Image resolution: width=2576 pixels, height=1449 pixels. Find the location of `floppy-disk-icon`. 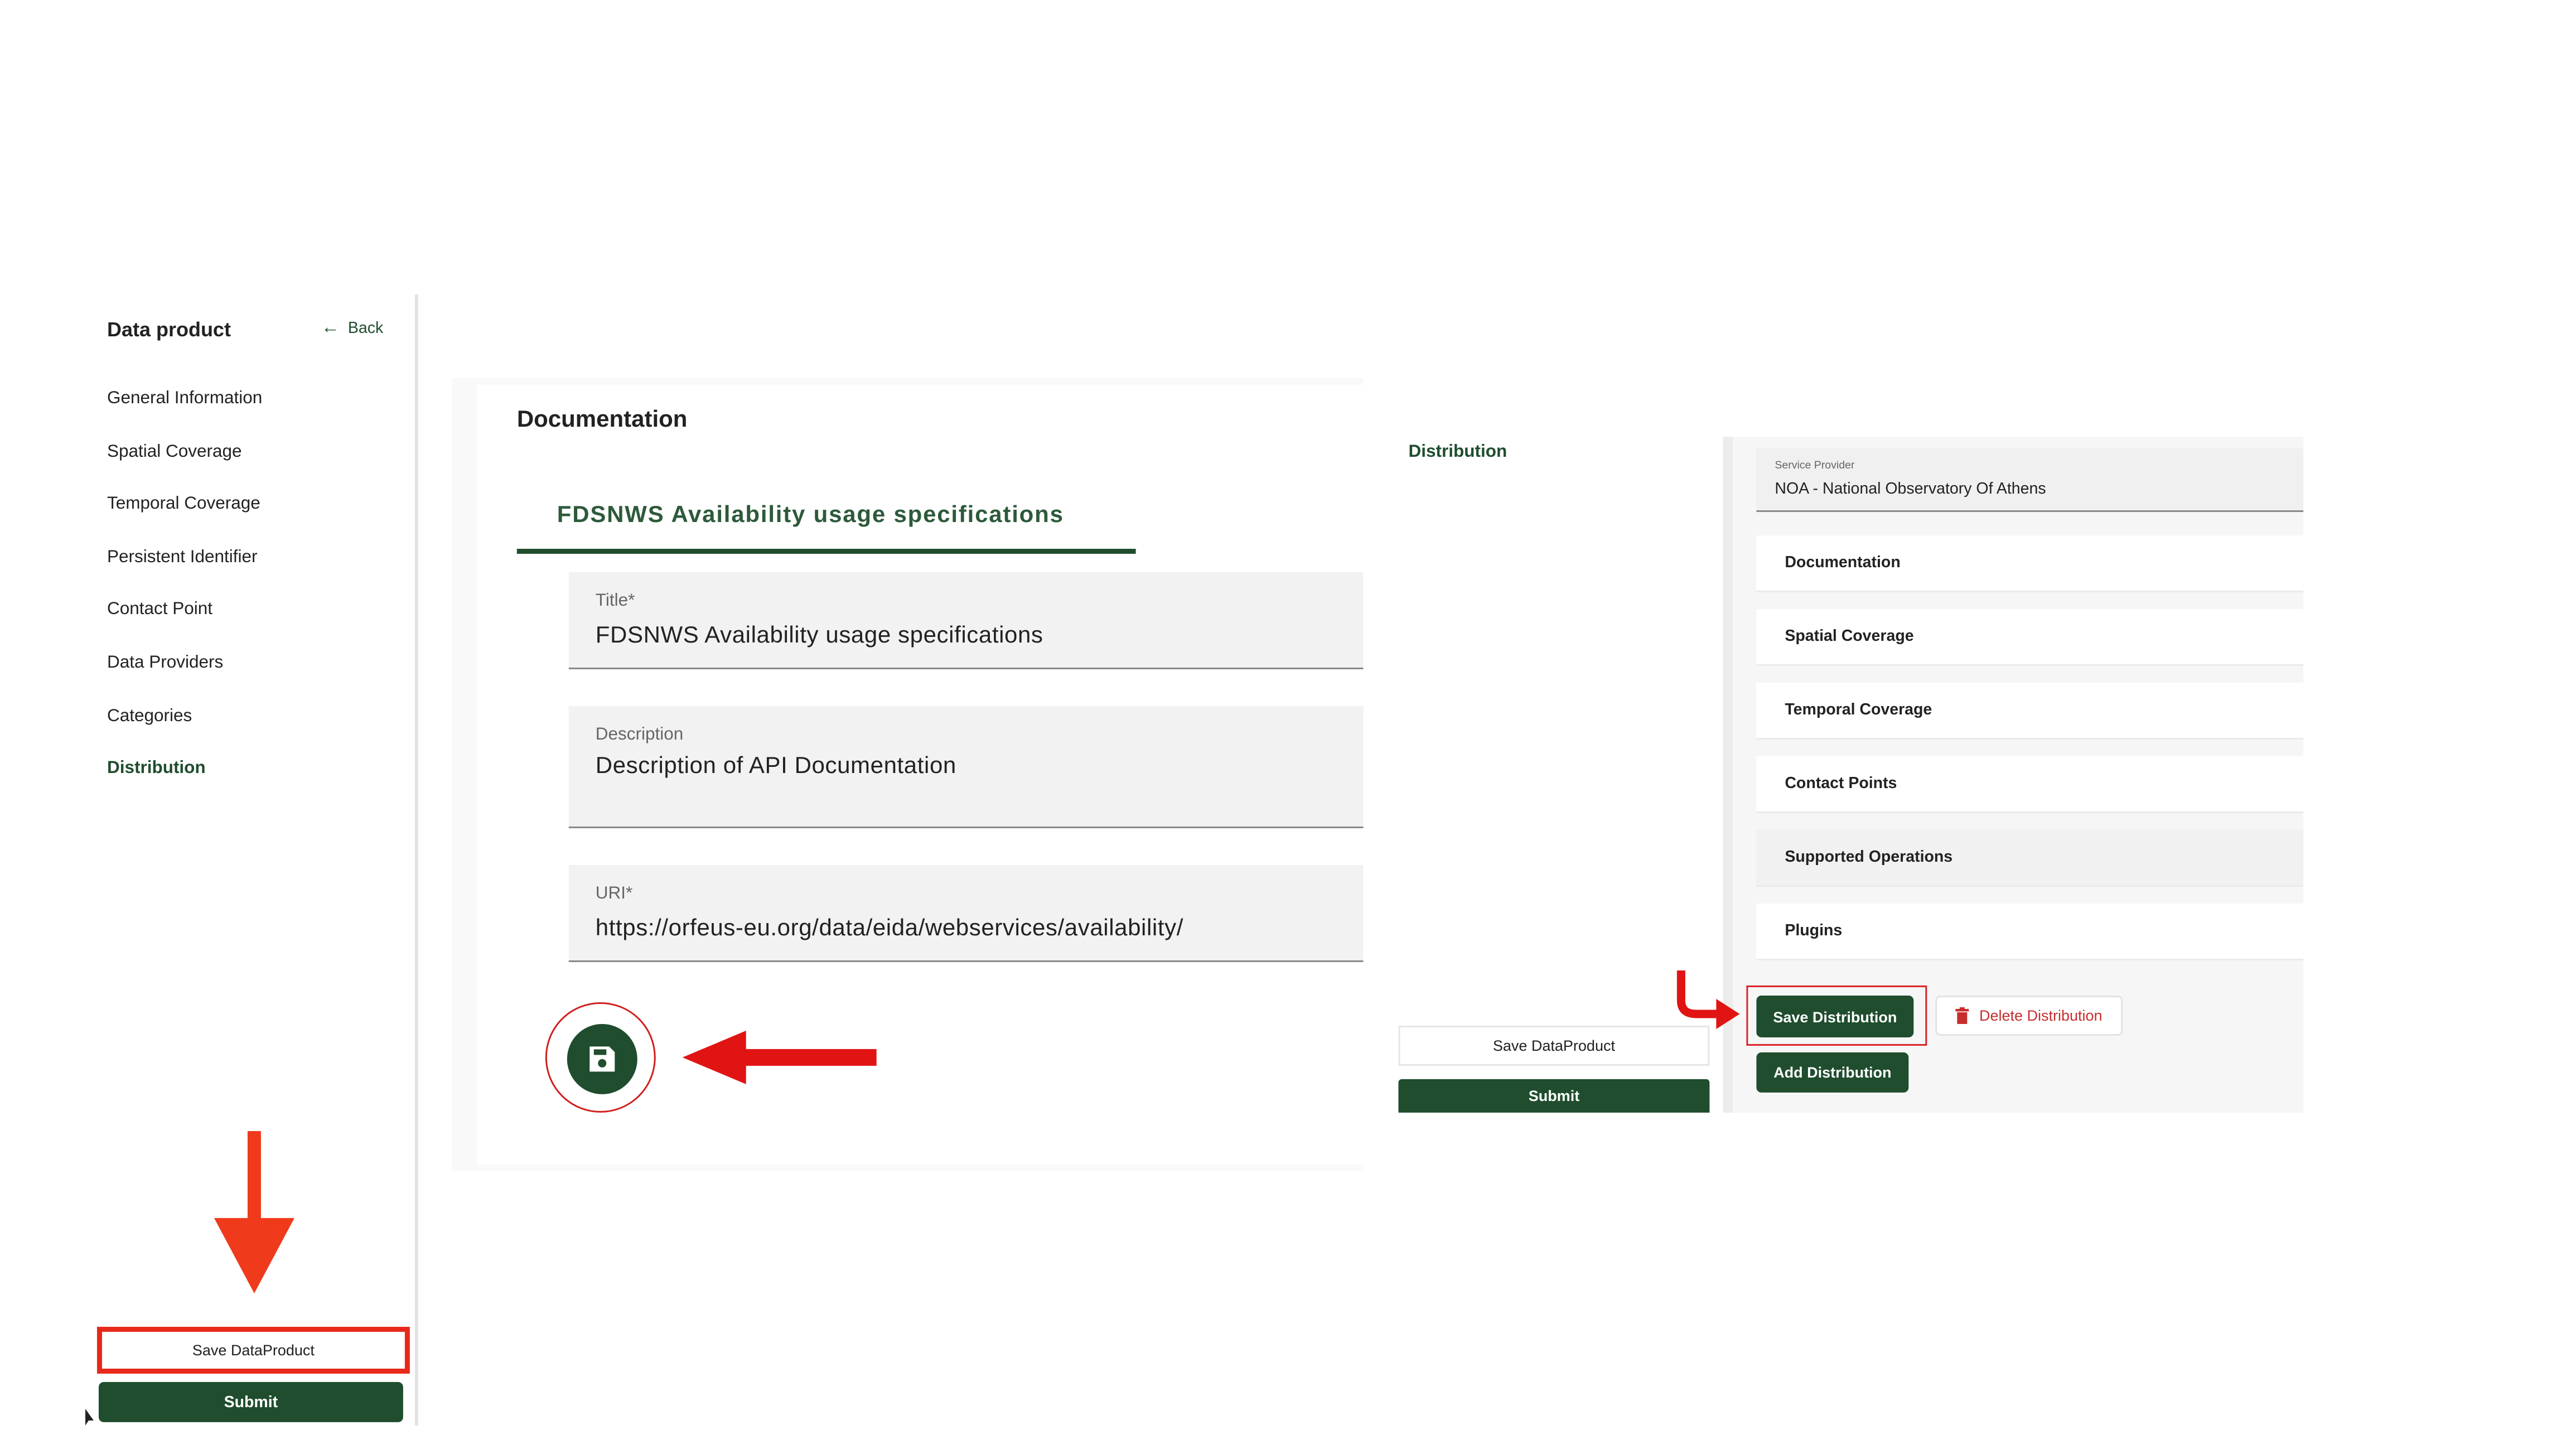

floppy-disk-icon is located at coordinates (602, 1059).